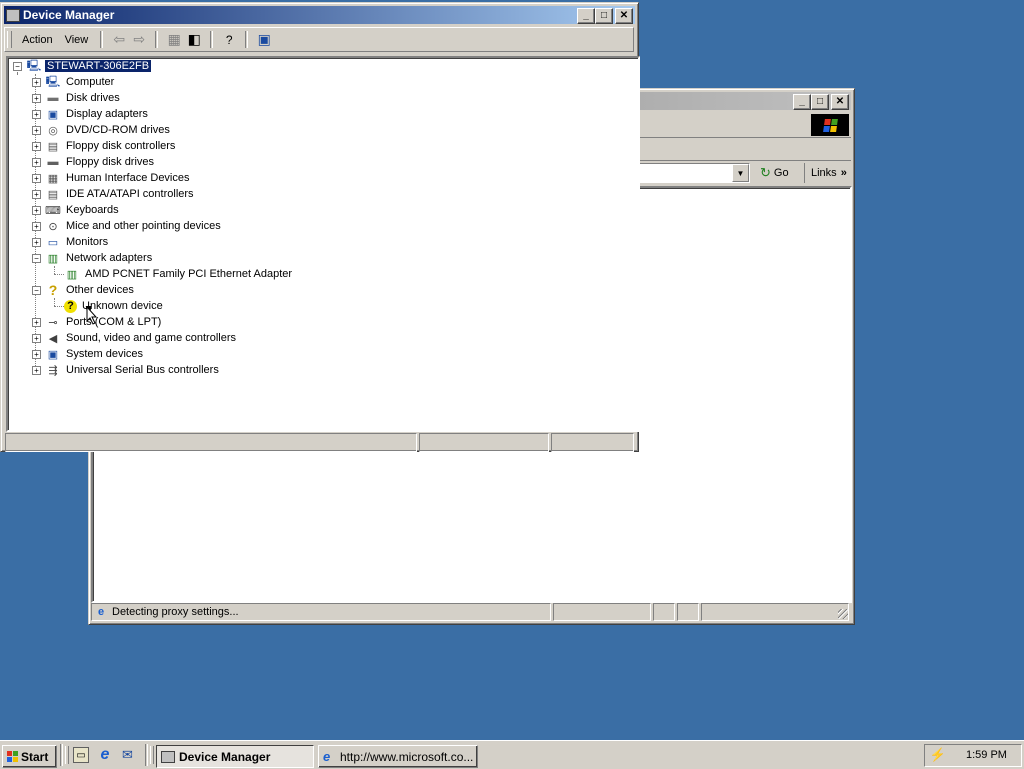  Describe the element at coordinates (168, 756) in the screenshot. I see `device-manager-task-icon` at that location.